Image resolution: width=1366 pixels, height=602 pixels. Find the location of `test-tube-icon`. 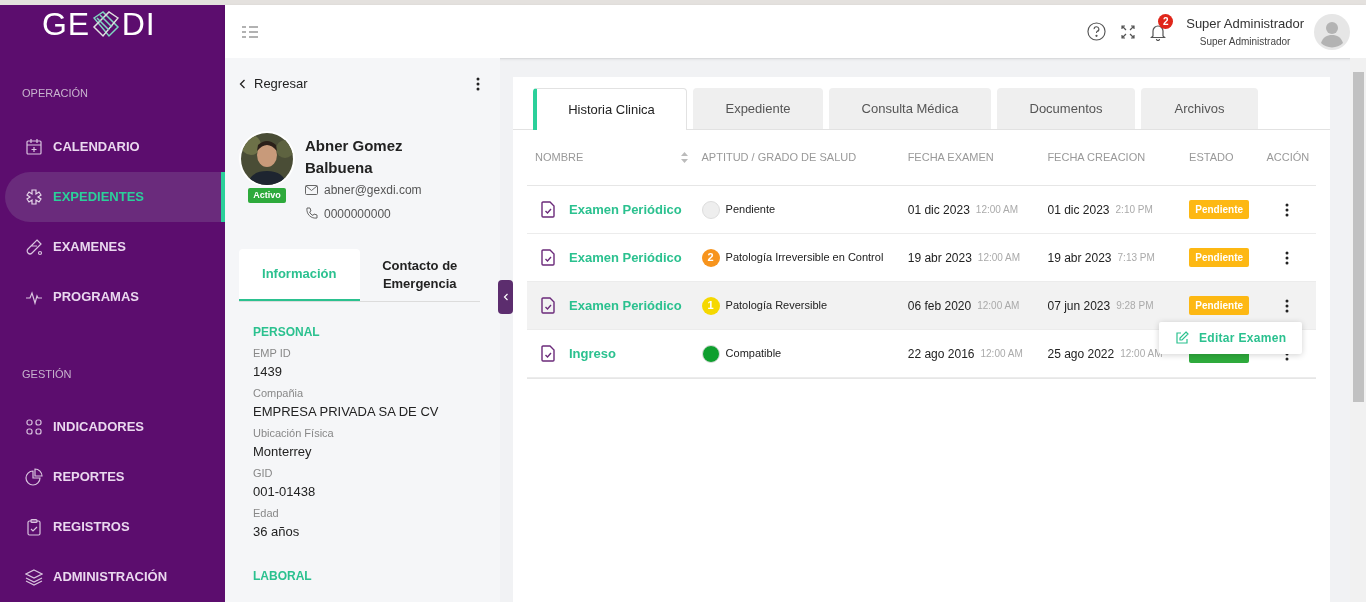

test-tube-icon is located at coordinates (34, 246).